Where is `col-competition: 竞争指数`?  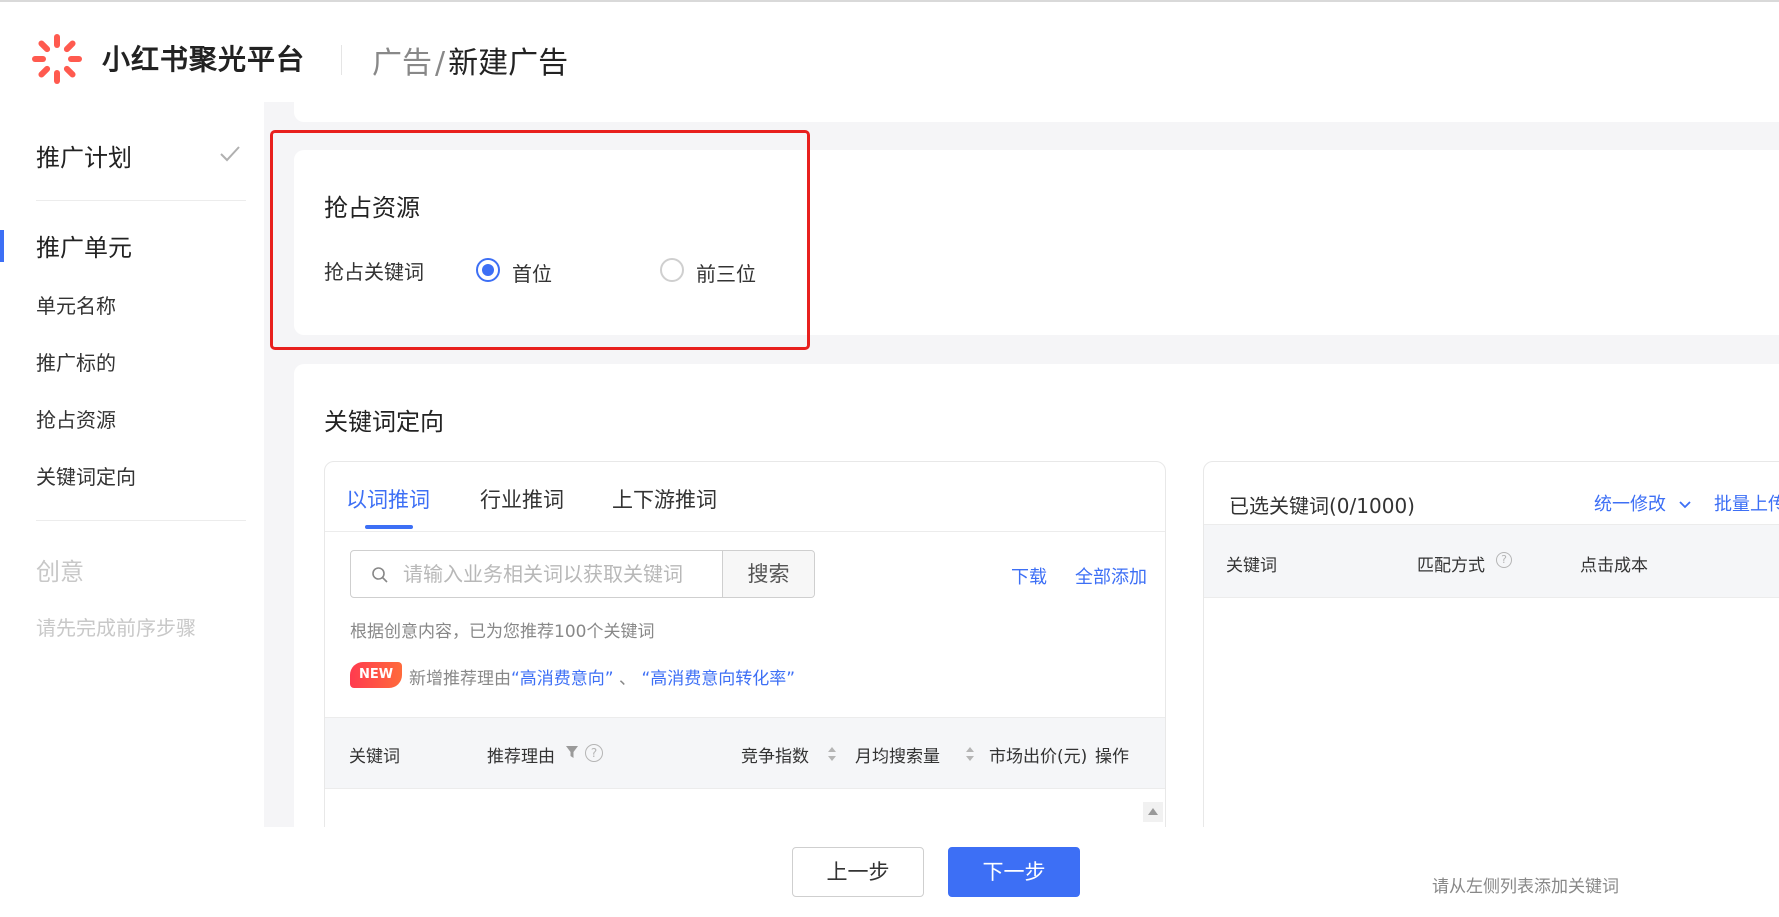 col-competition: 竞争指数 is located at coordinates (775, 754).